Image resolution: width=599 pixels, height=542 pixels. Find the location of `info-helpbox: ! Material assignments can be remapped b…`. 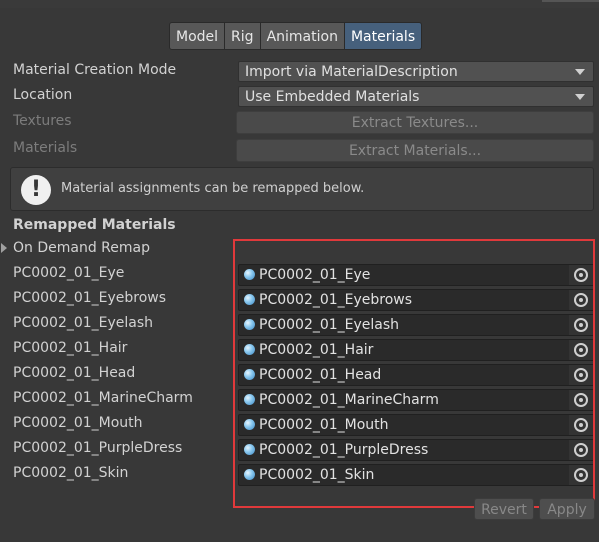

info-helpbox: ! Material assignments can be remapped b… is located at coordinates (302, 189).